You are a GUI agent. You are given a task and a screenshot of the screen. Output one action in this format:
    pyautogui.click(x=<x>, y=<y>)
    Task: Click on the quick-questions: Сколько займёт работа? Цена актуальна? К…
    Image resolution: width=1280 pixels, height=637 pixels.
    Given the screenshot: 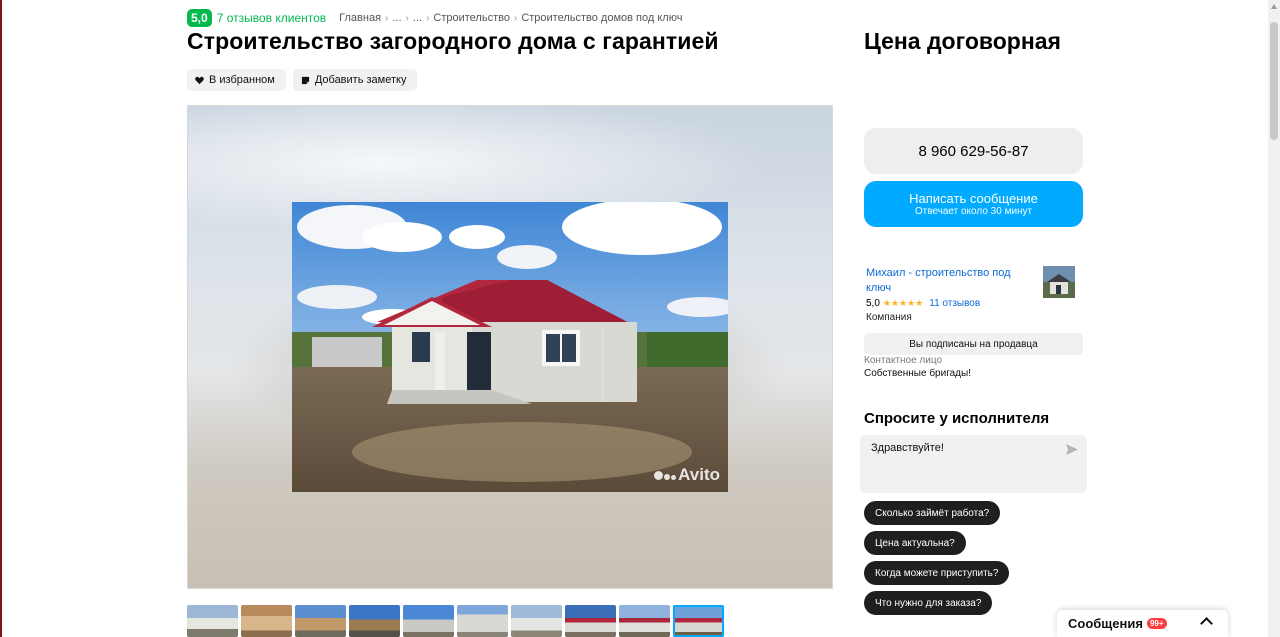 What is the action you would take?
    pyautogui.click(x=937, y=558)
    